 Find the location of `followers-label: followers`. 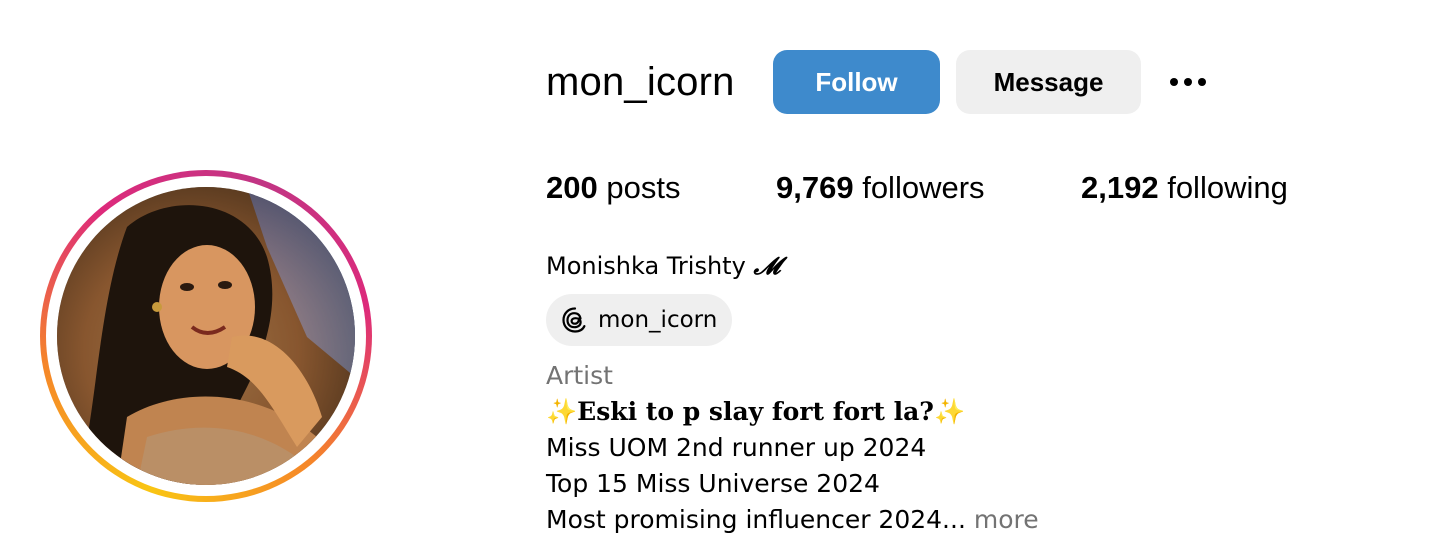

followers-label: followers is located at coordinates (923, 187).